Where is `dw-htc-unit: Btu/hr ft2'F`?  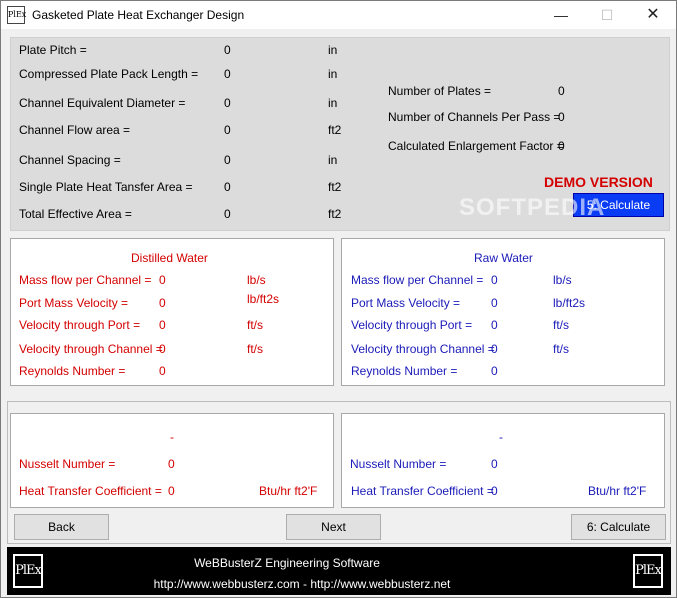
dw-htc-unit: Btu/hr ft2'F is located at coordinates (288, 491).